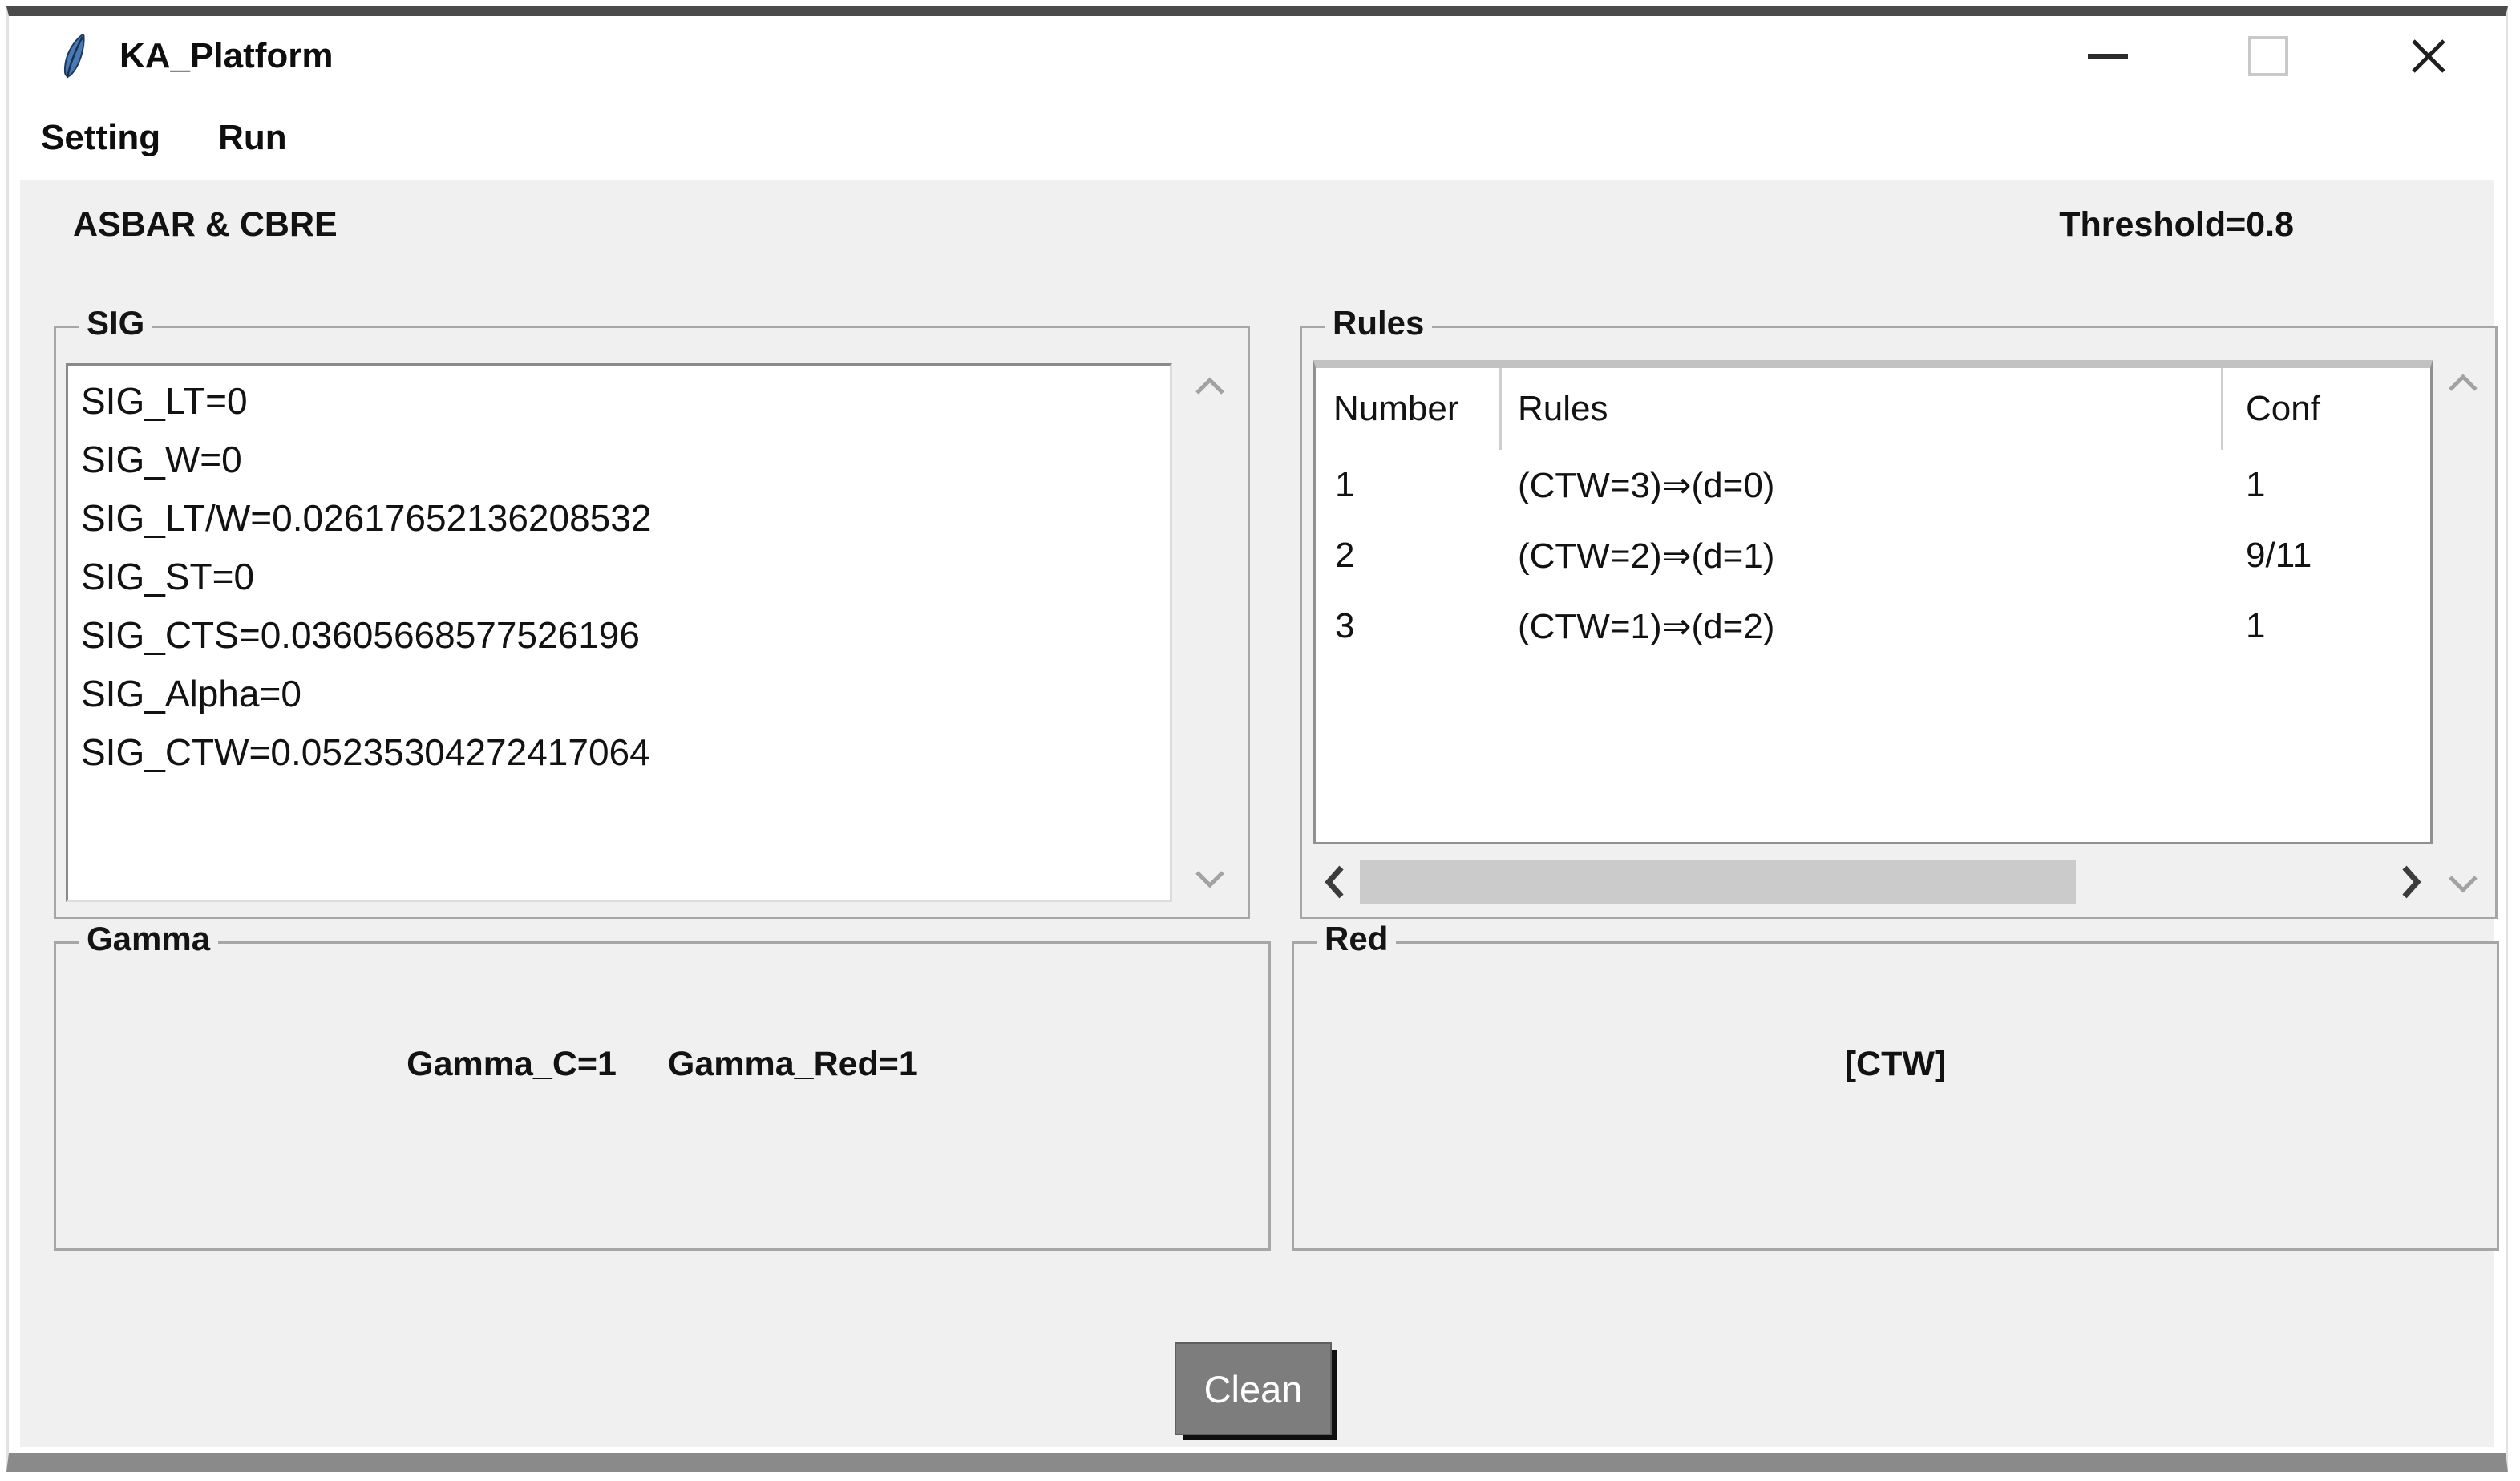  What do you see at coordinates (116, 323) in the screenshot?
I see `sig-groupbox-label: SIG` at bounding box center [116, 323].